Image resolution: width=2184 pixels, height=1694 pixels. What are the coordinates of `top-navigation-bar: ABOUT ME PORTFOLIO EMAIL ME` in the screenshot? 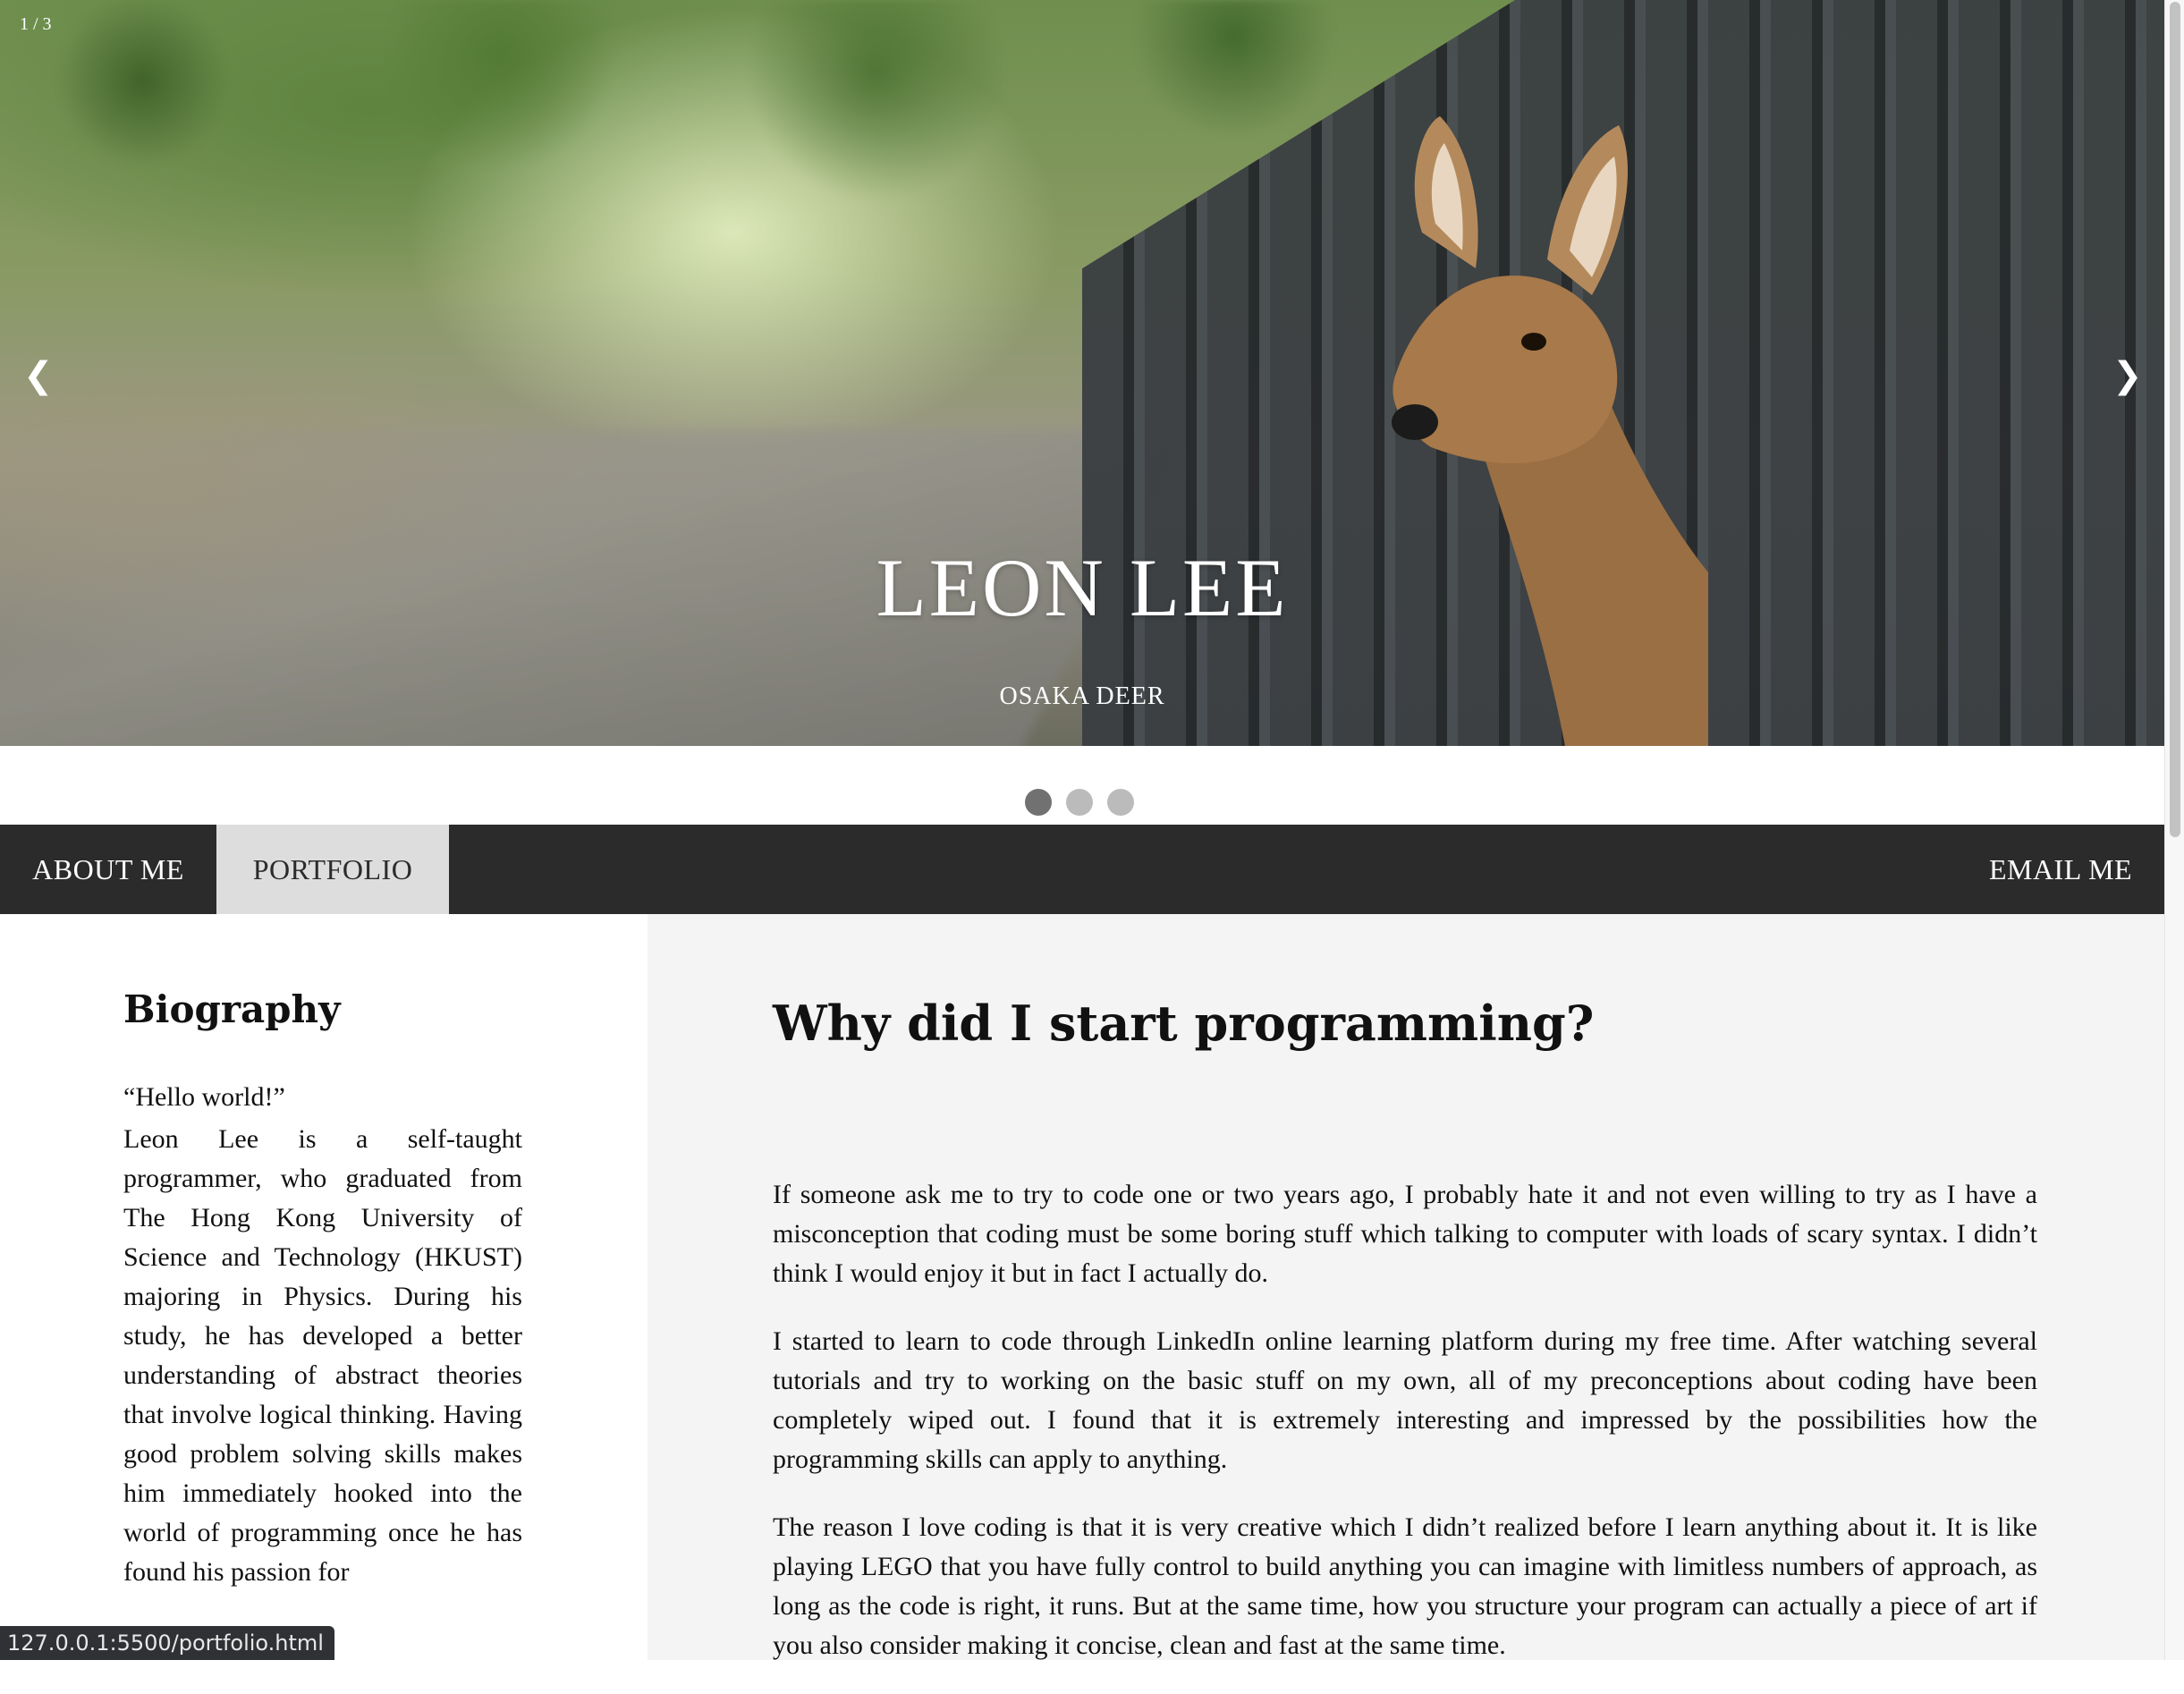 It's located at (1082, 869).